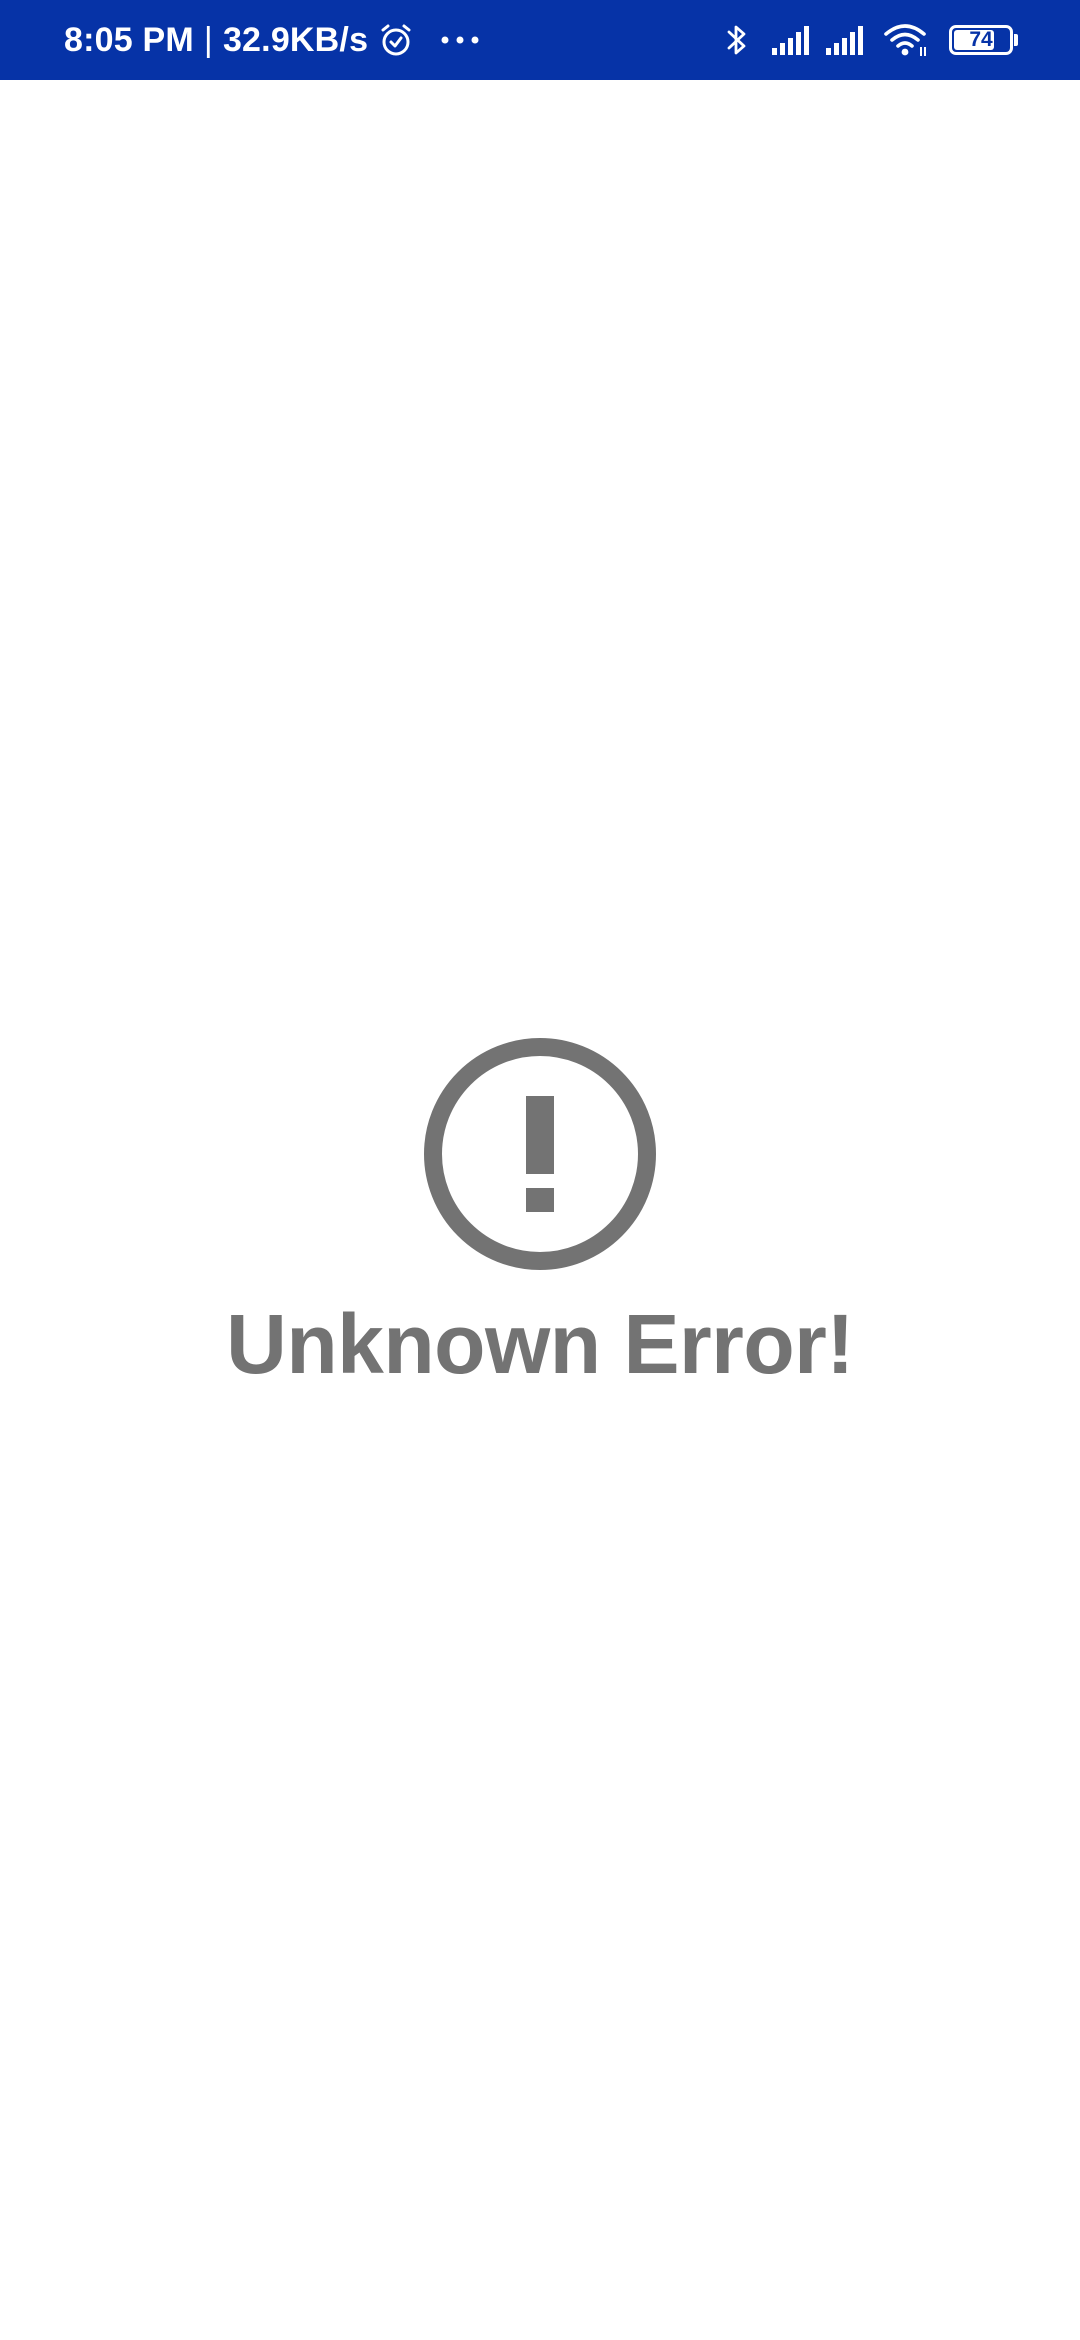  I want to click on battery-level: 74, so click(981, 39).